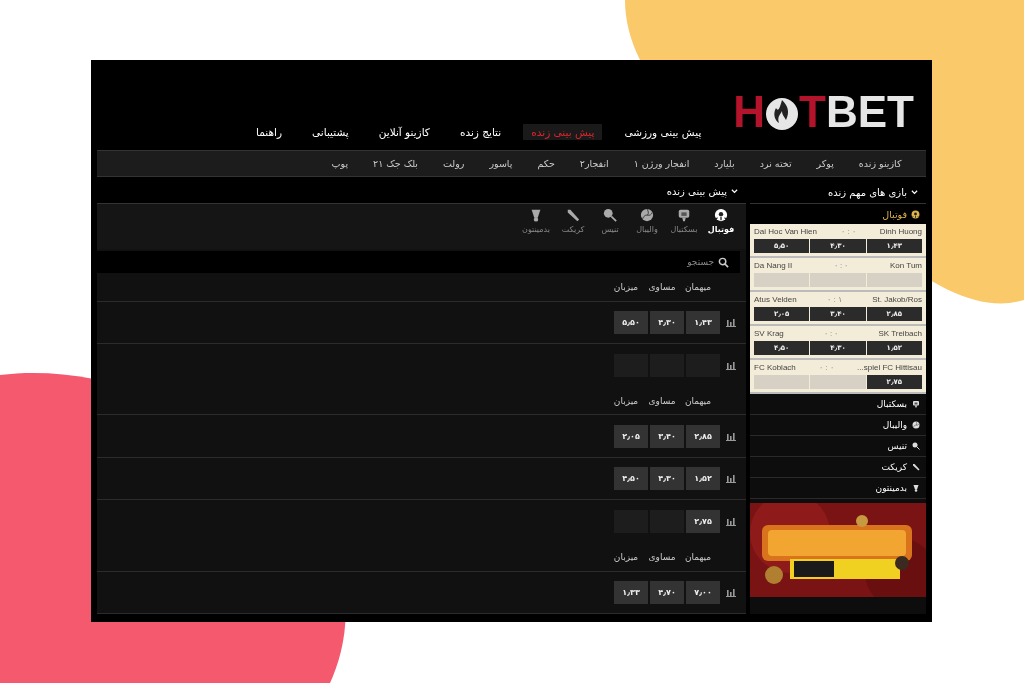 The image size is (1024, 683). Describe the element at coordinates (667, 592) in the screenshot. I see `odds-button: ۴٫۷۰` at that location.